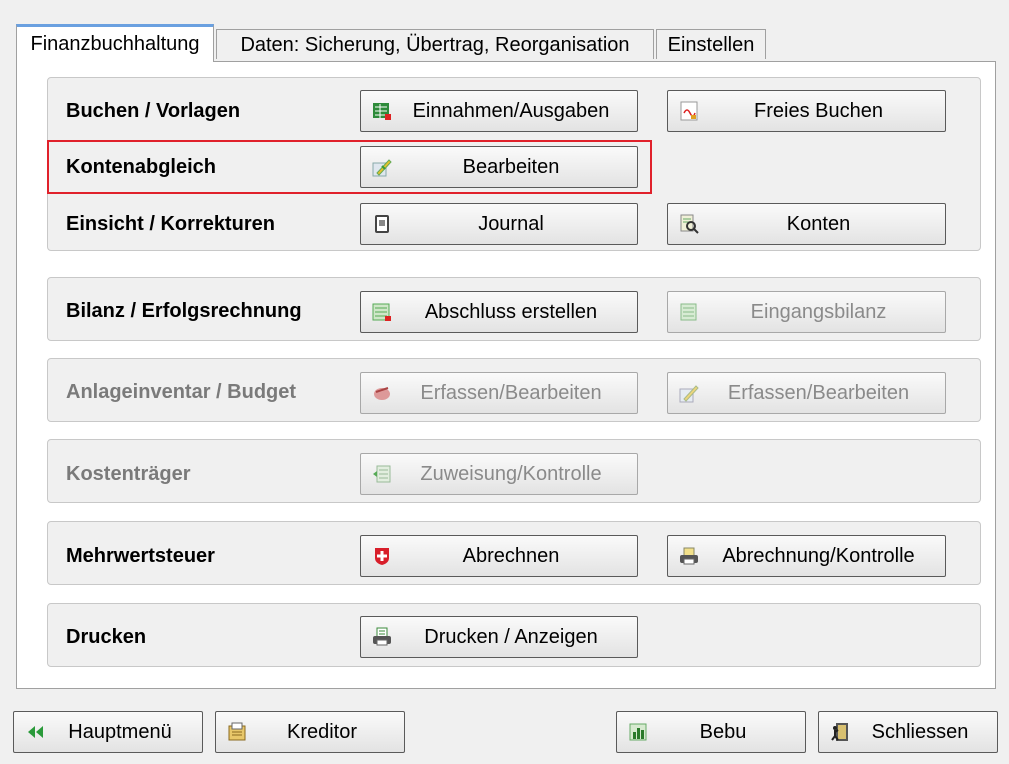 This screenshot has height=764, width=1009. What do you see at coordinates (689, 393) in the screenshot?
I see `edit-budget-icon` at bounding box center [689, 393].